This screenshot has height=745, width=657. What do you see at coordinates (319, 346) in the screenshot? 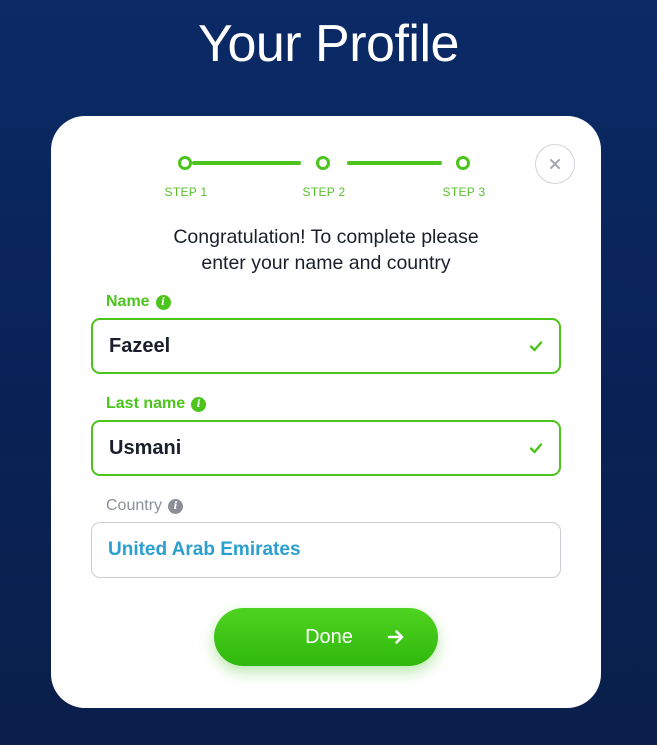
I see `name-input` at bounding box center [319, 346].